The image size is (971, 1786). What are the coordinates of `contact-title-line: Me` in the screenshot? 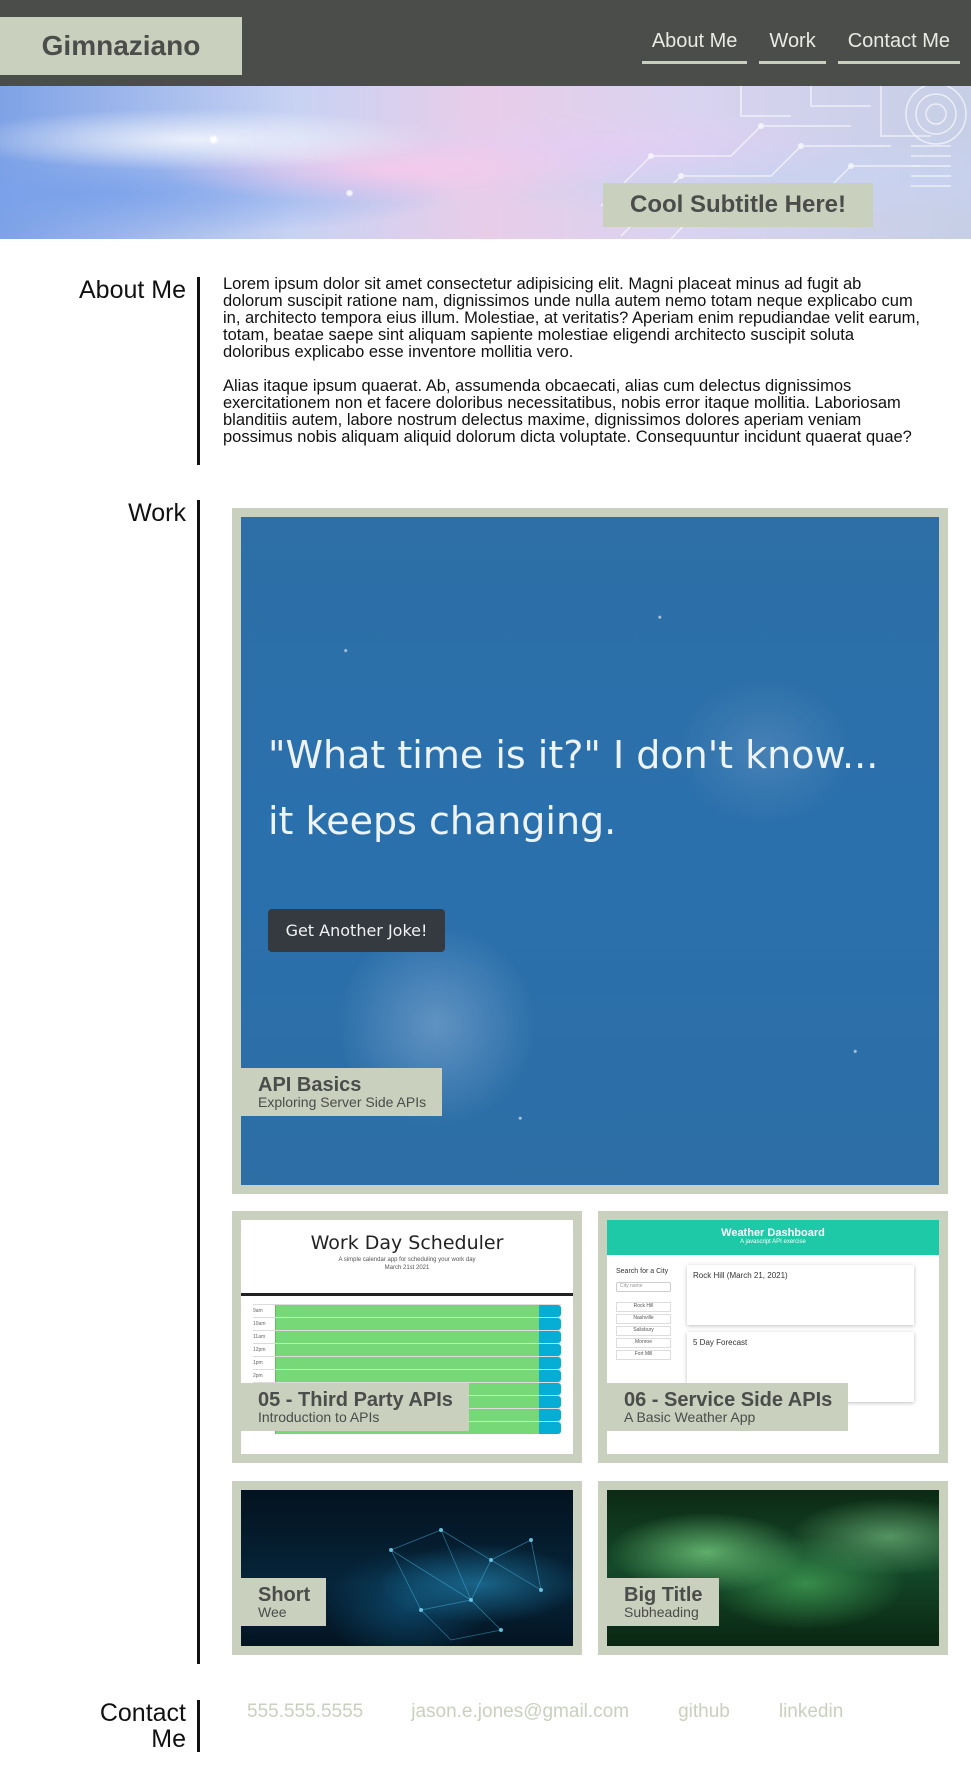 It's located at (168, 1739).